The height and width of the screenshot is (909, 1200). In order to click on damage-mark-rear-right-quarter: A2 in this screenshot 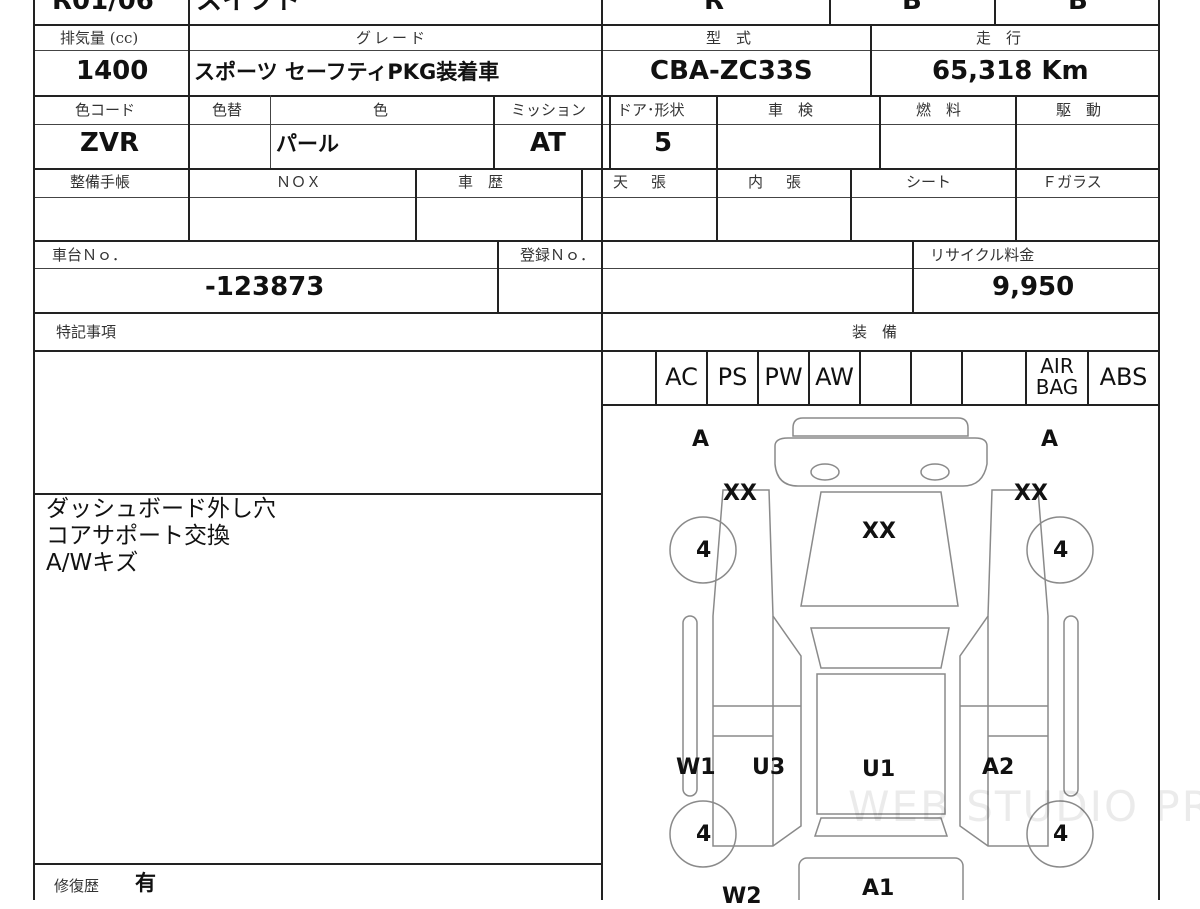, I will do `click(998, 767)`.